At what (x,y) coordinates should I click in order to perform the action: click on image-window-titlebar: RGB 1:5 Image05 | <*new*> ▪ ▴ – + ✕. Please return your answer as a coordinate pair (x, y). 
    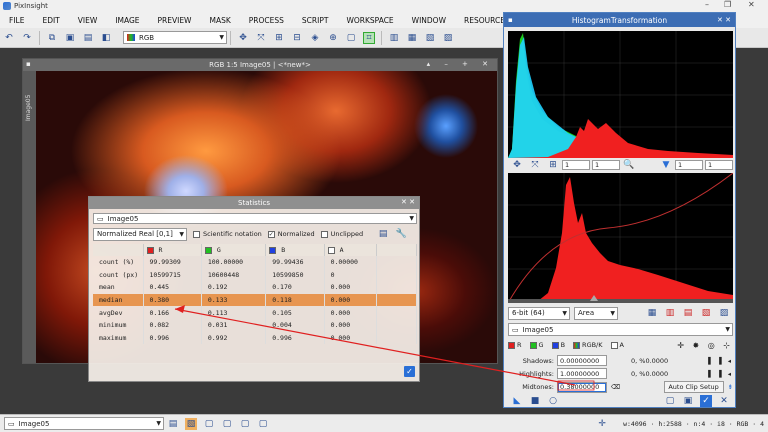
    Looking at the image, I should click on (260, 65).